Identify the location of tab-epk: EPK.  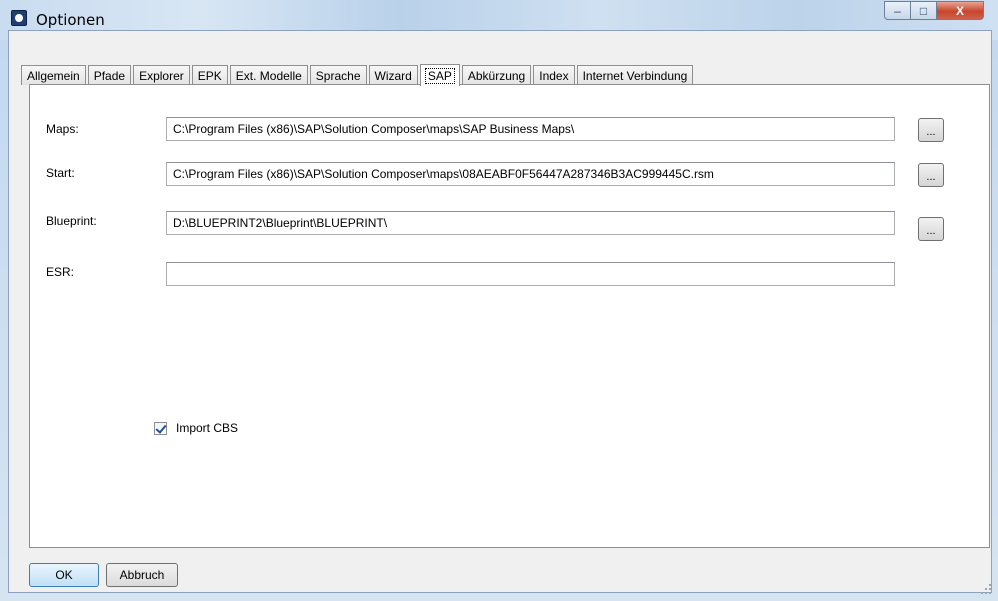
(209, 75).